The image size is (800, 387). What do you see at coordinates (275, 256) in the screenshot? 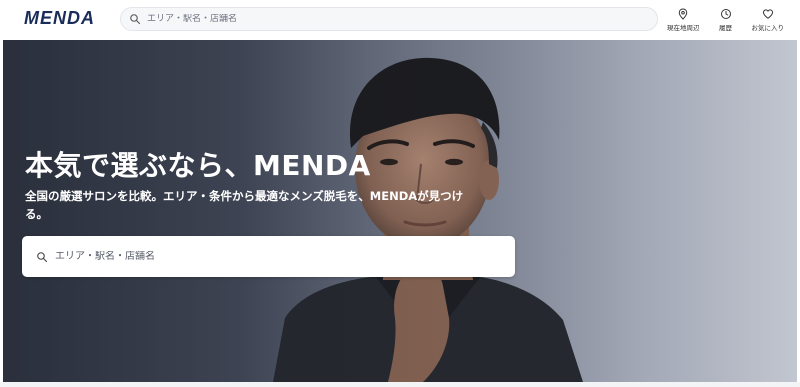
I see `hero-search-input` at bounding box center [275, 256].